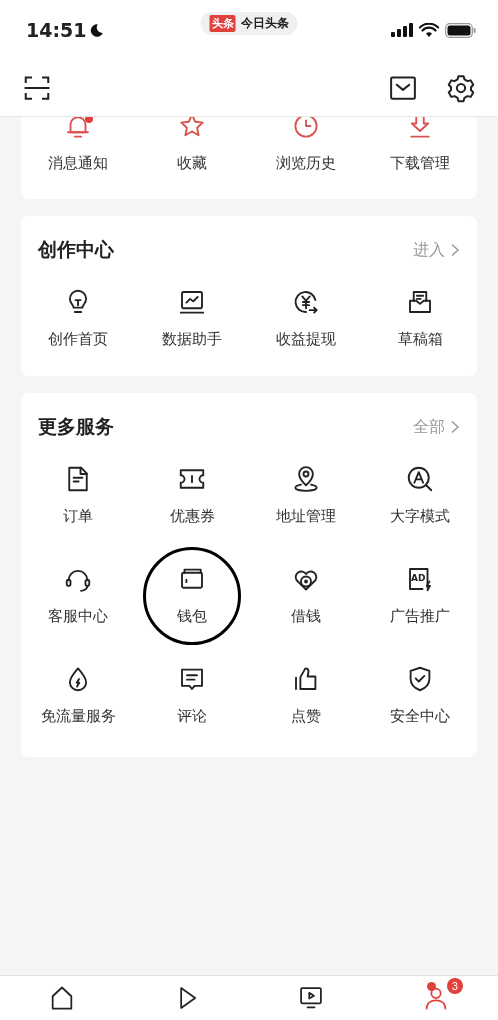 This screenshot has width=498, height=1020. Describe the element at coordinates (420, 163) in the screenshot. I see `shortcut-label: 下载管理` at that location.